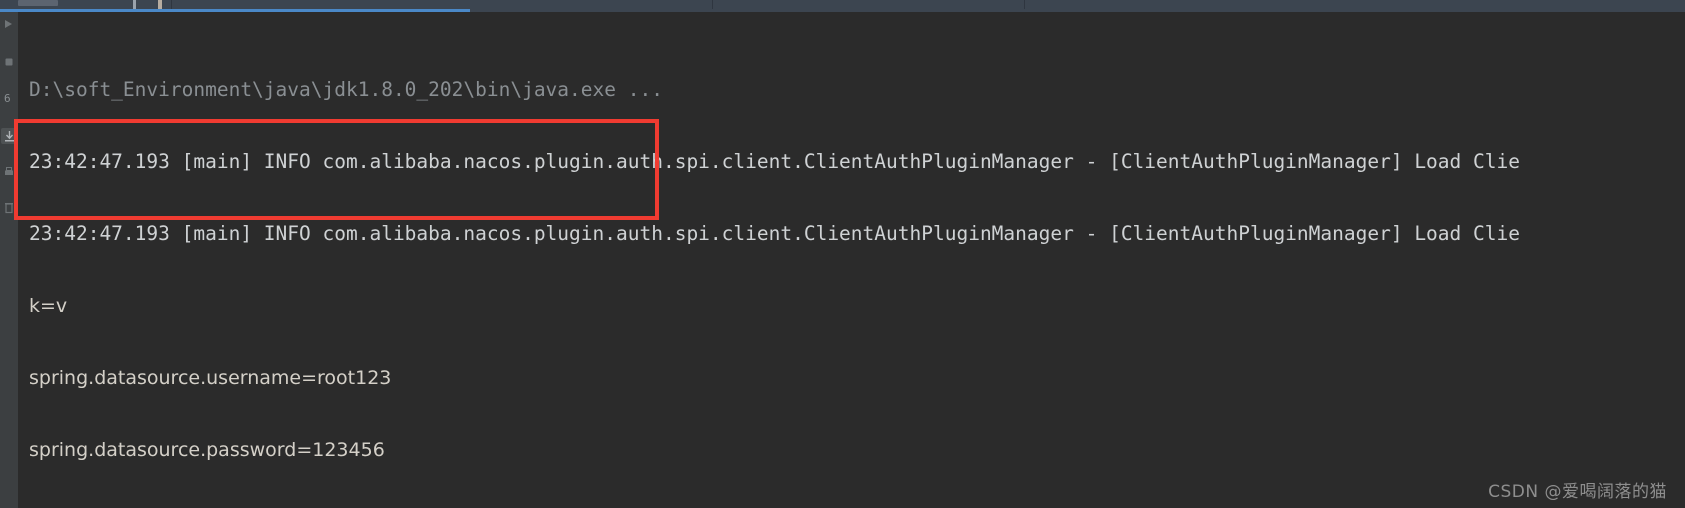 The width and height of the screenshot is (1685, 508). I want to click on print-icon, so click(9, 172).